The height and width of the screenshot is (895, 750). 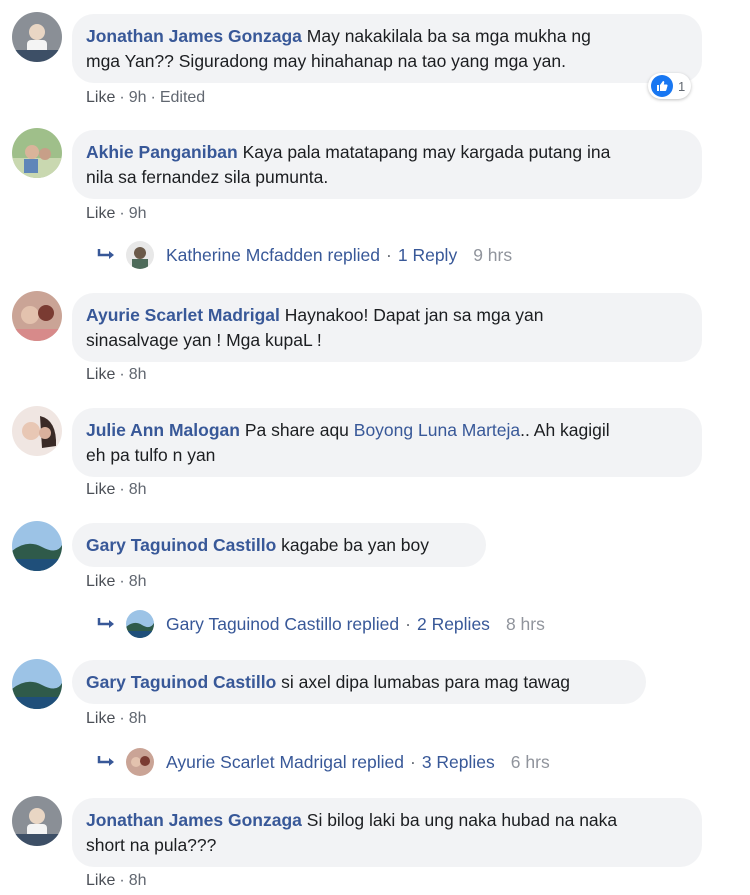 I want to click on comment-text: short na pula???, so click(x=151, y=845).